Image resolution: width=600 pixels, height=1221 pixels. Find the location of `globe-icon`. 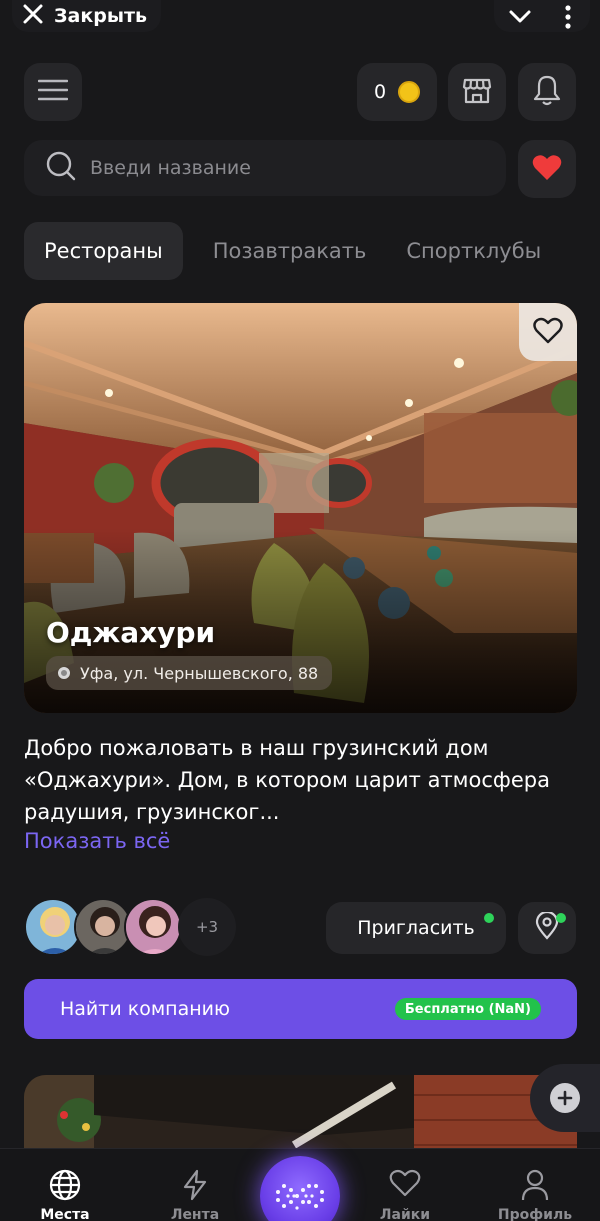

globe-icon is located at coordinates (65, 1187).